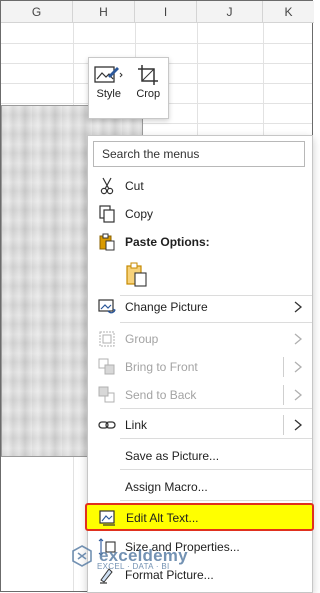 This screenshot has width=320, height=593. I want to click on menu-item-link: Link, so click(200, 425).